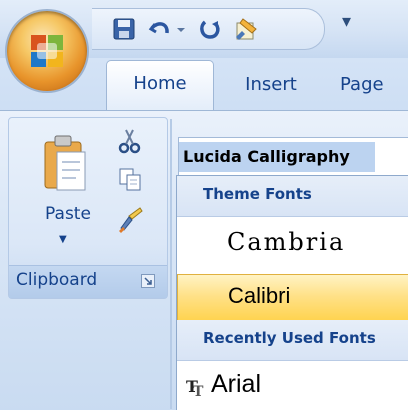 This screenshot has width=408, height=410. I want to click on font-option-cambria: Cambria, so click(292, 245).